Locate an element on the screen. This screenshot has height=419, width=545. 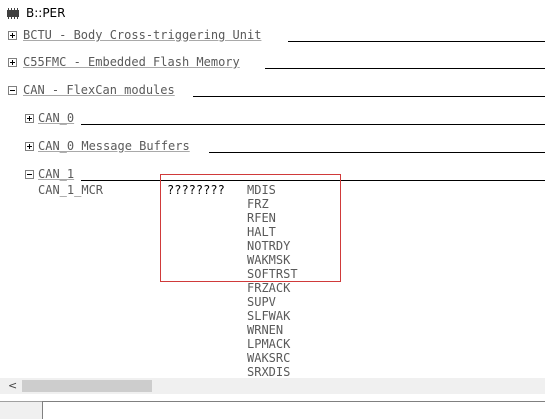
register-field: SUPV is located at coordinates (261, 302).